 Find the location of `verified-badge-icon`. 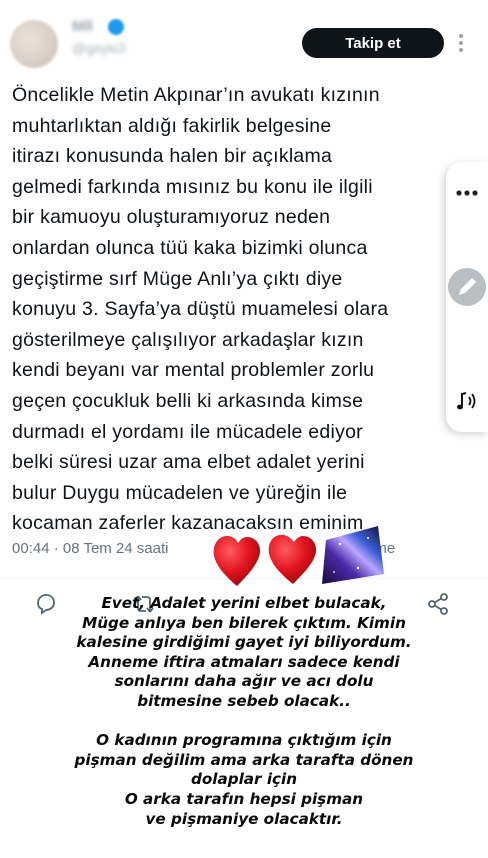

verified-badge-icon is located at coordinates (116, 27).